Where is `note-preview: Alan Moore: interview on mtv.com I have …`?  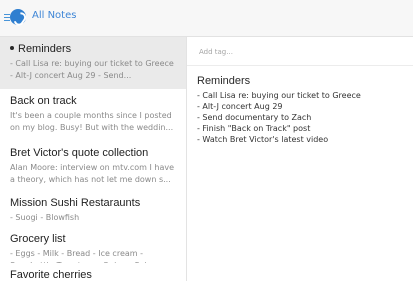 note-preview: Alan Moore: interview on mtv.com I have … is located at coordinates (92, 173).